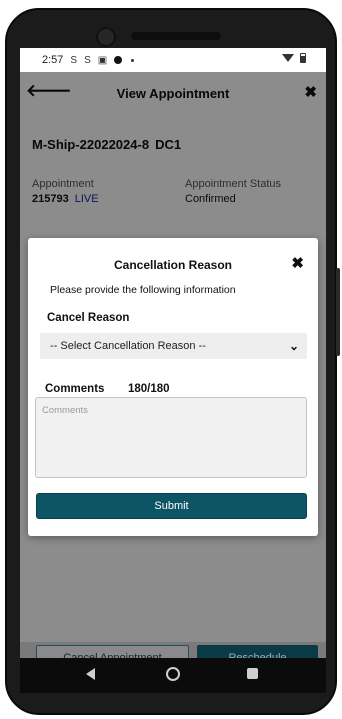  I want to click on android-nav-bar, so click(173, 675).